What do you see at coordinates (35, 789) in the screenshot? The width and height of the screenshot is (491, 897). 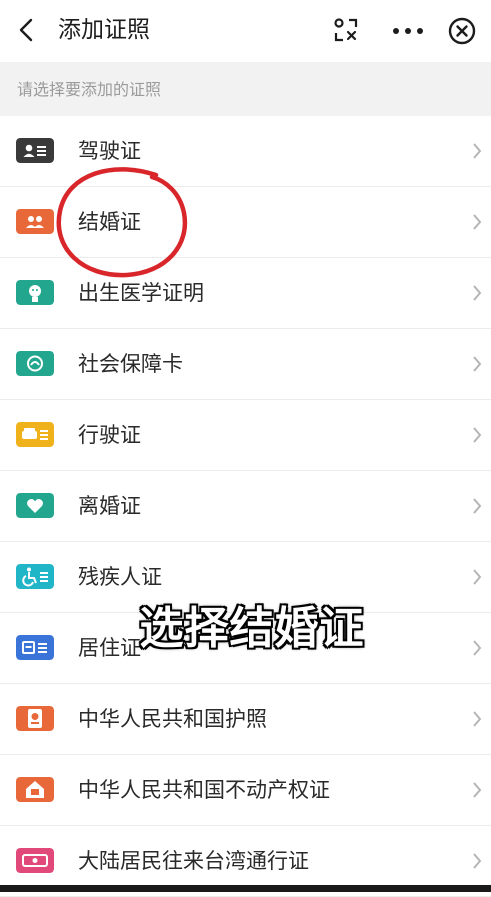 I see `property-certificate-icon` at bounding box center [35, 789].